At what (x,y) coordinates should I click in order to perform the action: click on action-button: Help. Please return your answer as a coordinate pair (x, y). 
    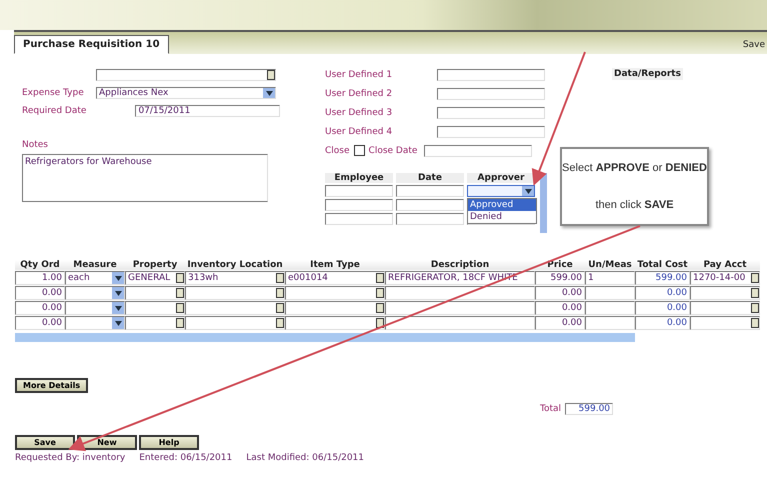
    Looking at the image, I should click on (169, 442).